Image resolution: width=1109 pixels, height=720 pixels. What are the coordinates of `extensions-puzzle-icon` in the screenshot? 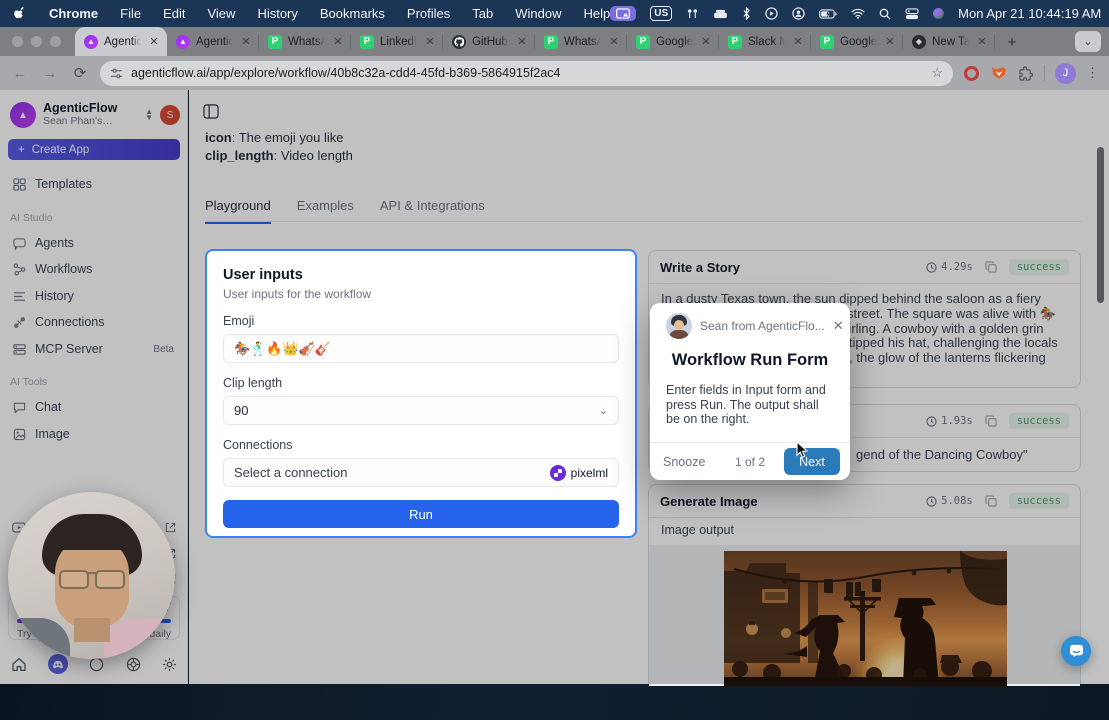 It's located at (1025, 73).